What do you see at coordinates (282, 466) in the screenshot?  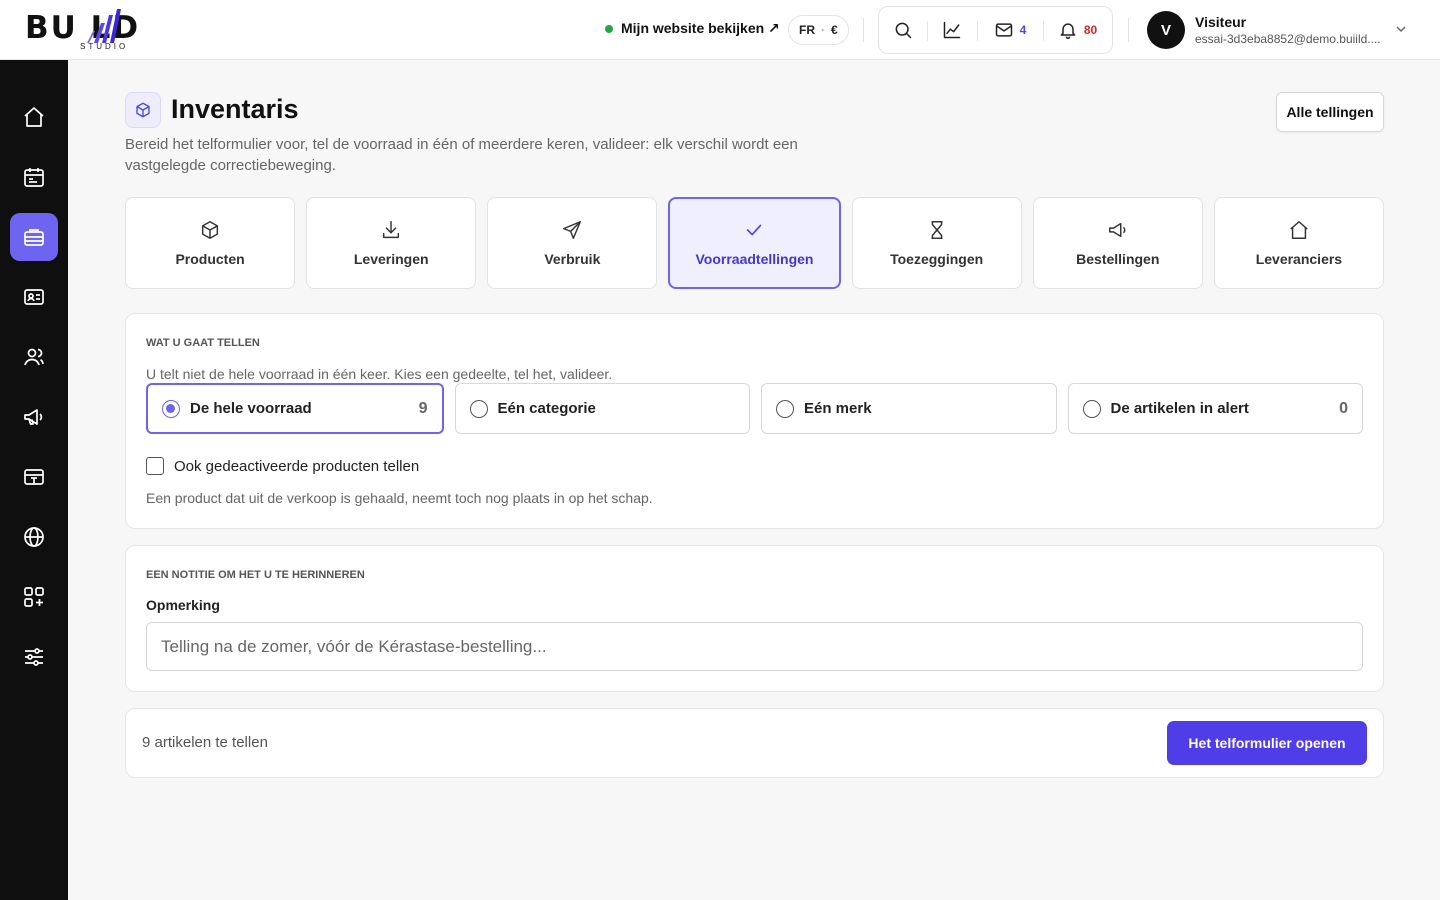 I see `include-deactivated-option: Ook gedeactiveerde producten tellen` at bounding box center [282, 466].